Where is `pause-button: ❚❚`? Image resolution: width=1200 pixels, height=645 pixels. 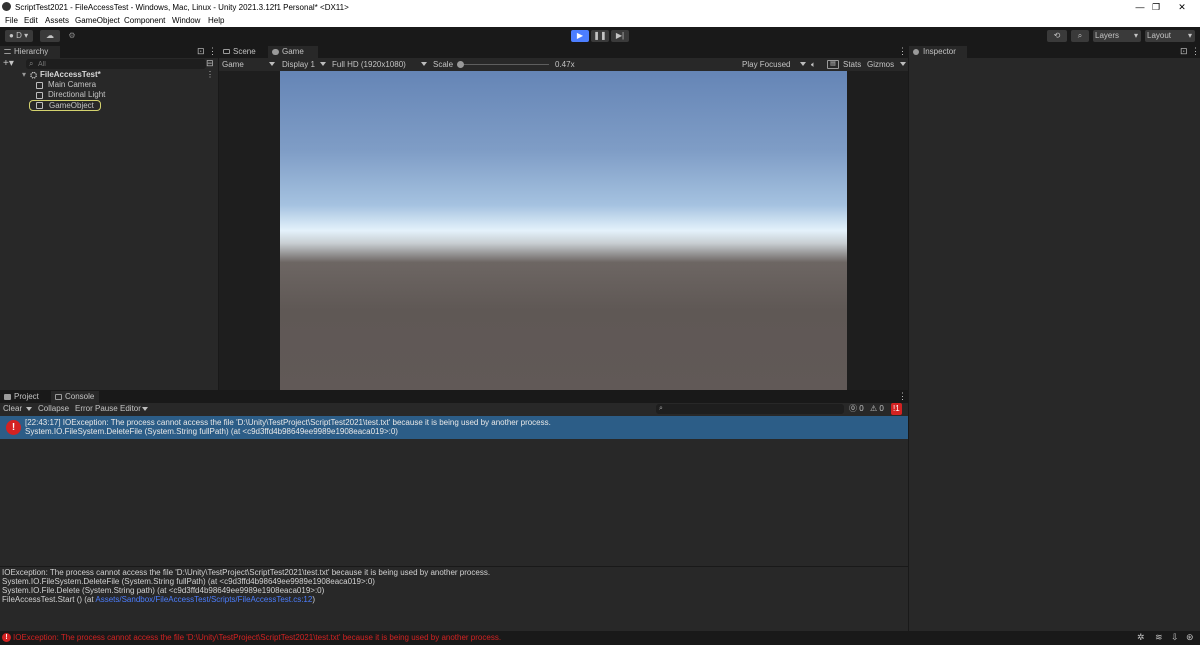 pause-button: ❚❚ is located at coordinates (600, 36).